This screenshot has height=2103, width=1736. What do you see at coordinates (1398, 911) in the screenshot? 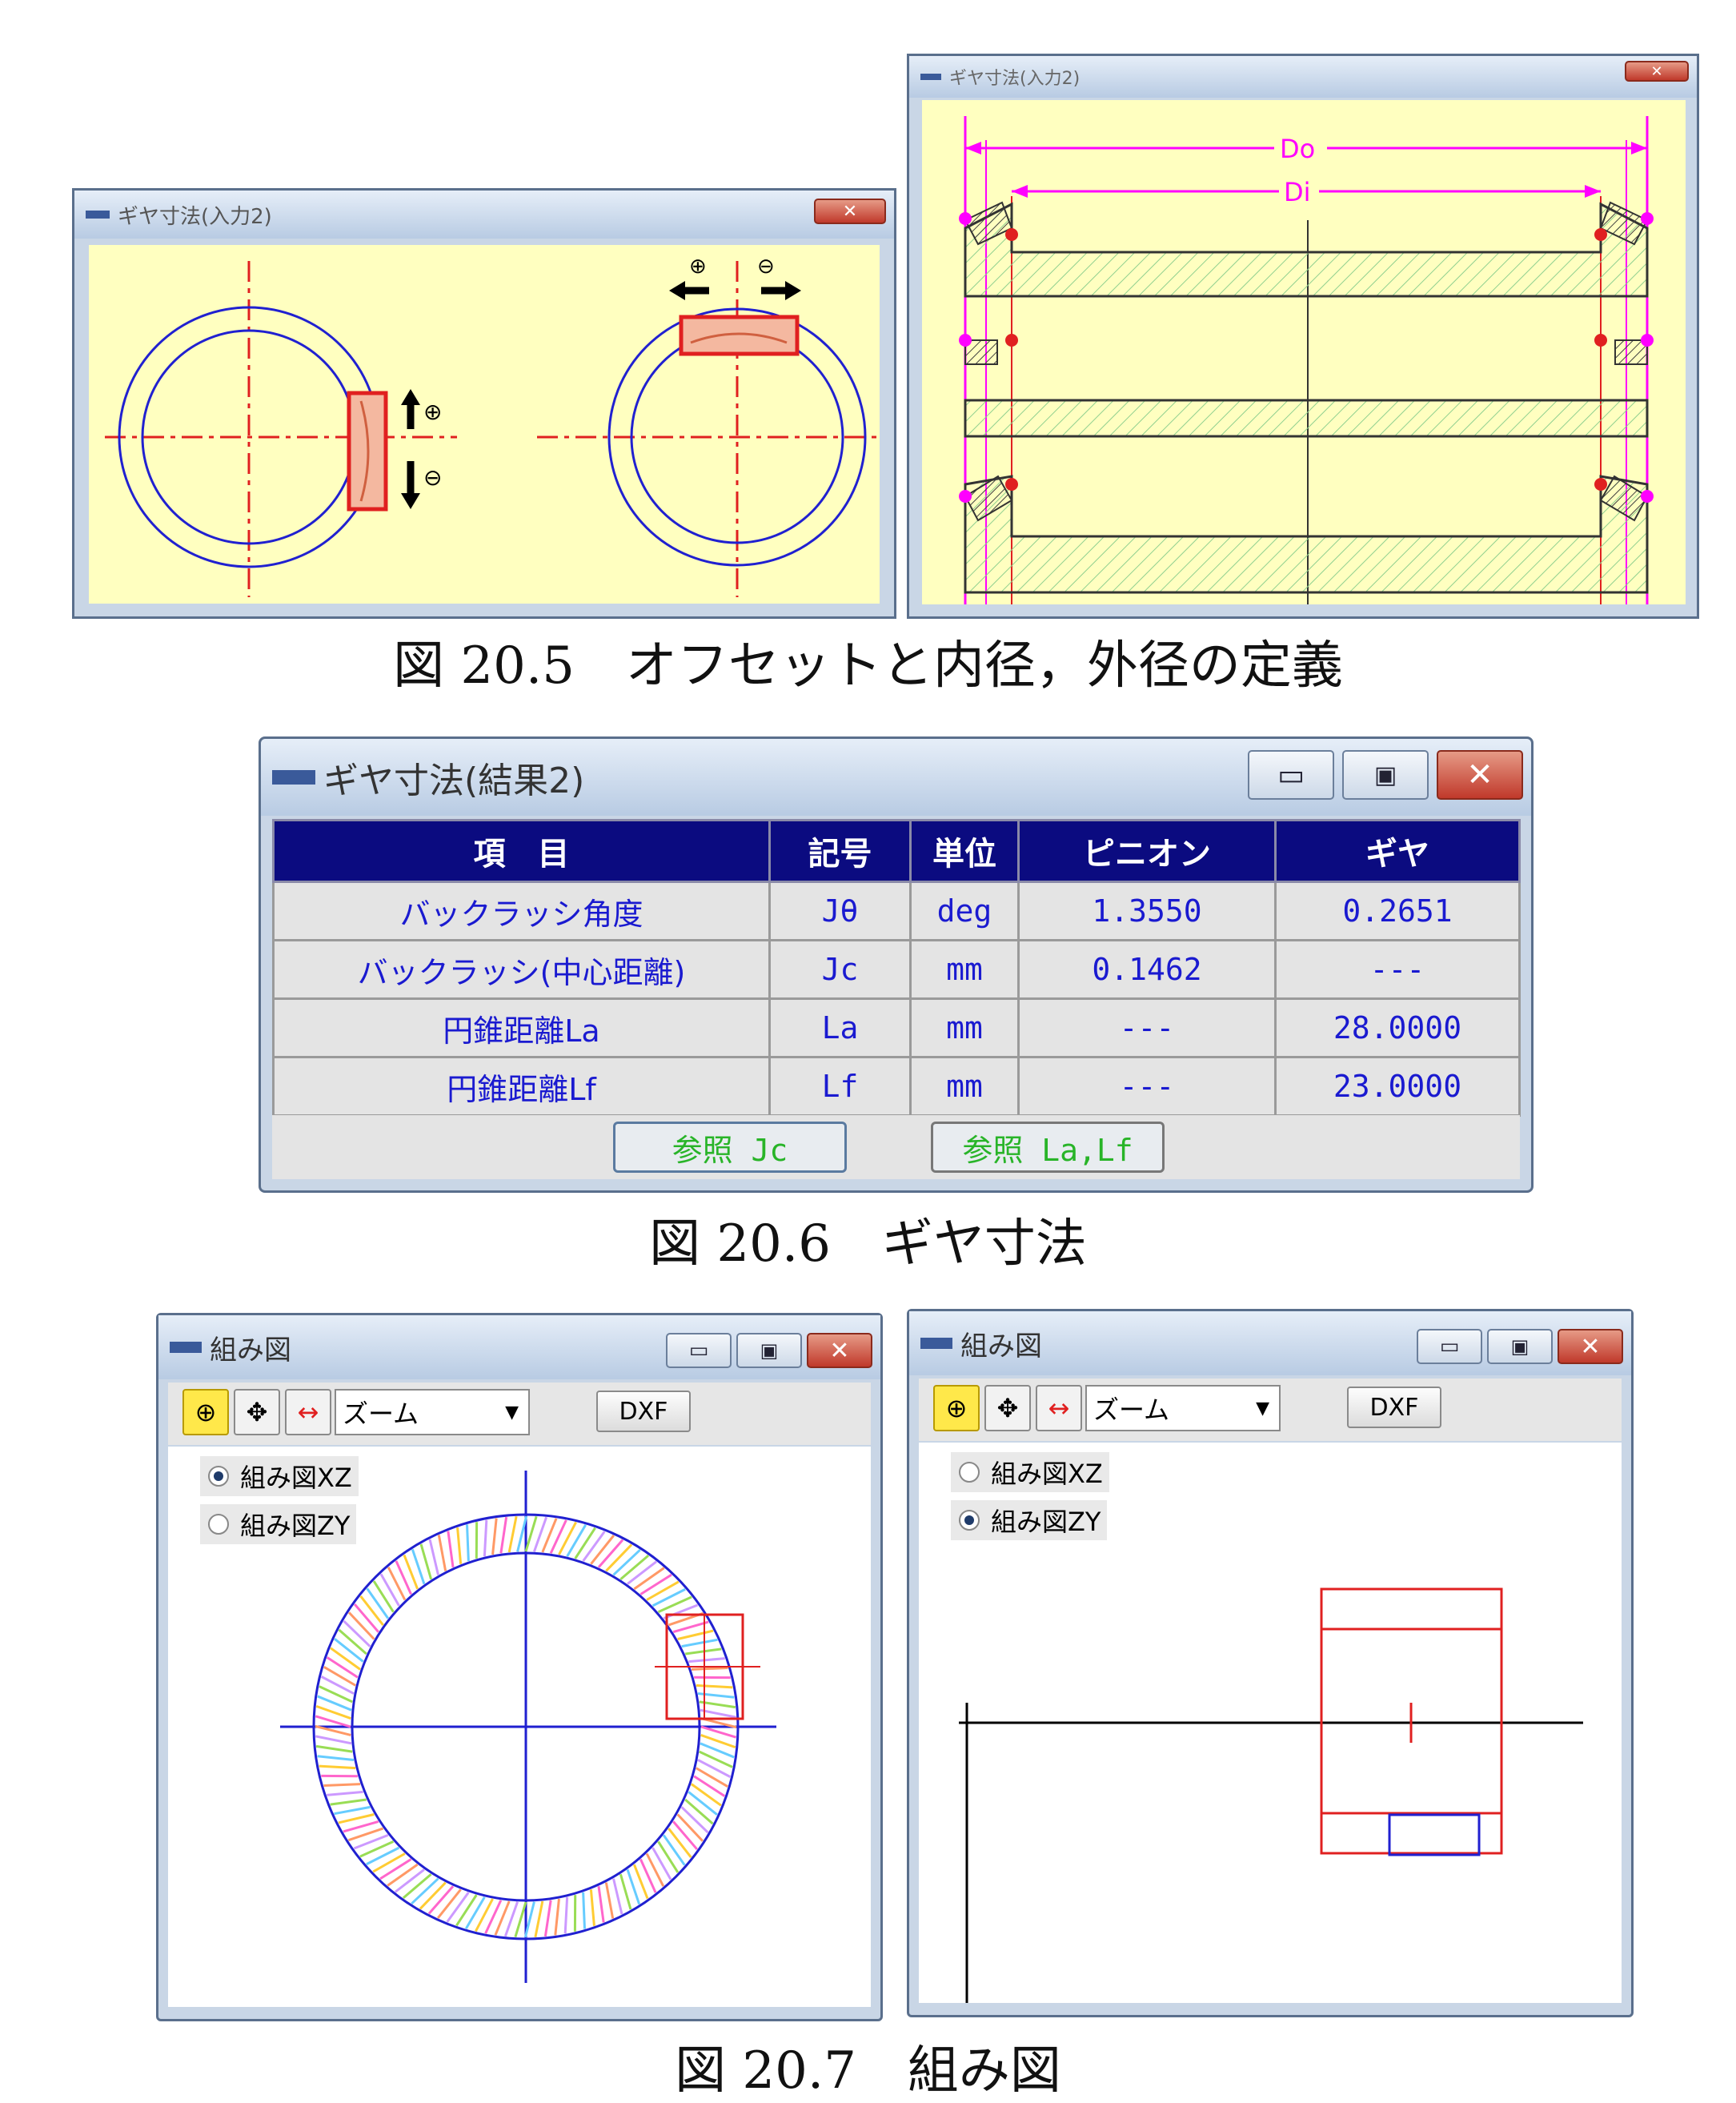
I see `gear-cell: 0.2651` at bounding box center [1398, 911].